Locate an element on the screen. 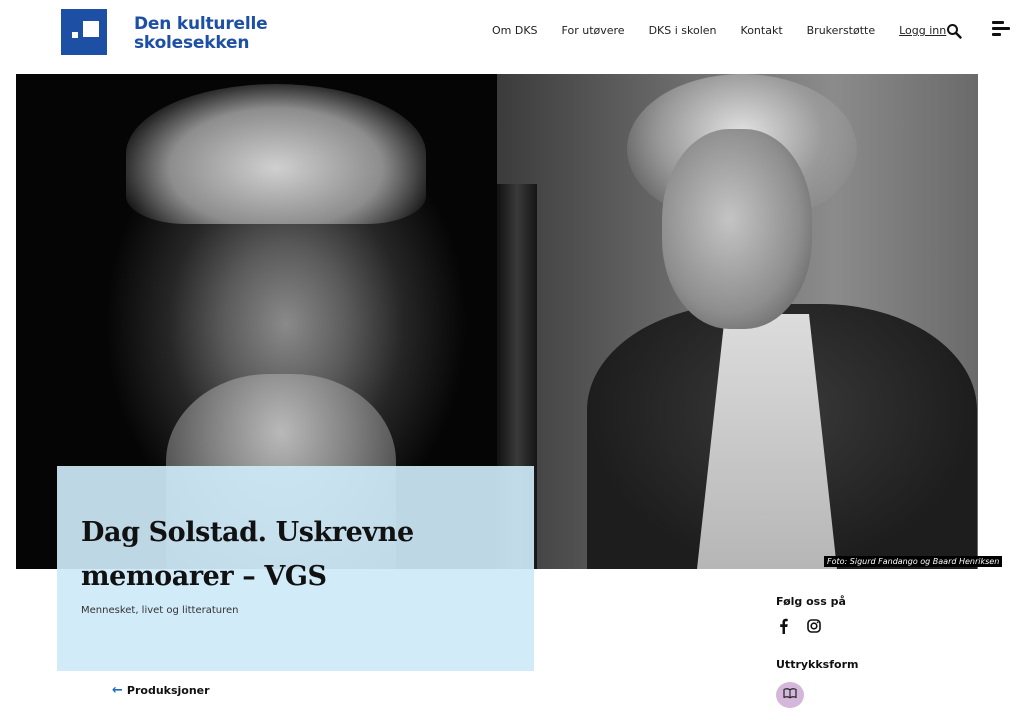  logo-square-small is located at coordinates (75, 35).